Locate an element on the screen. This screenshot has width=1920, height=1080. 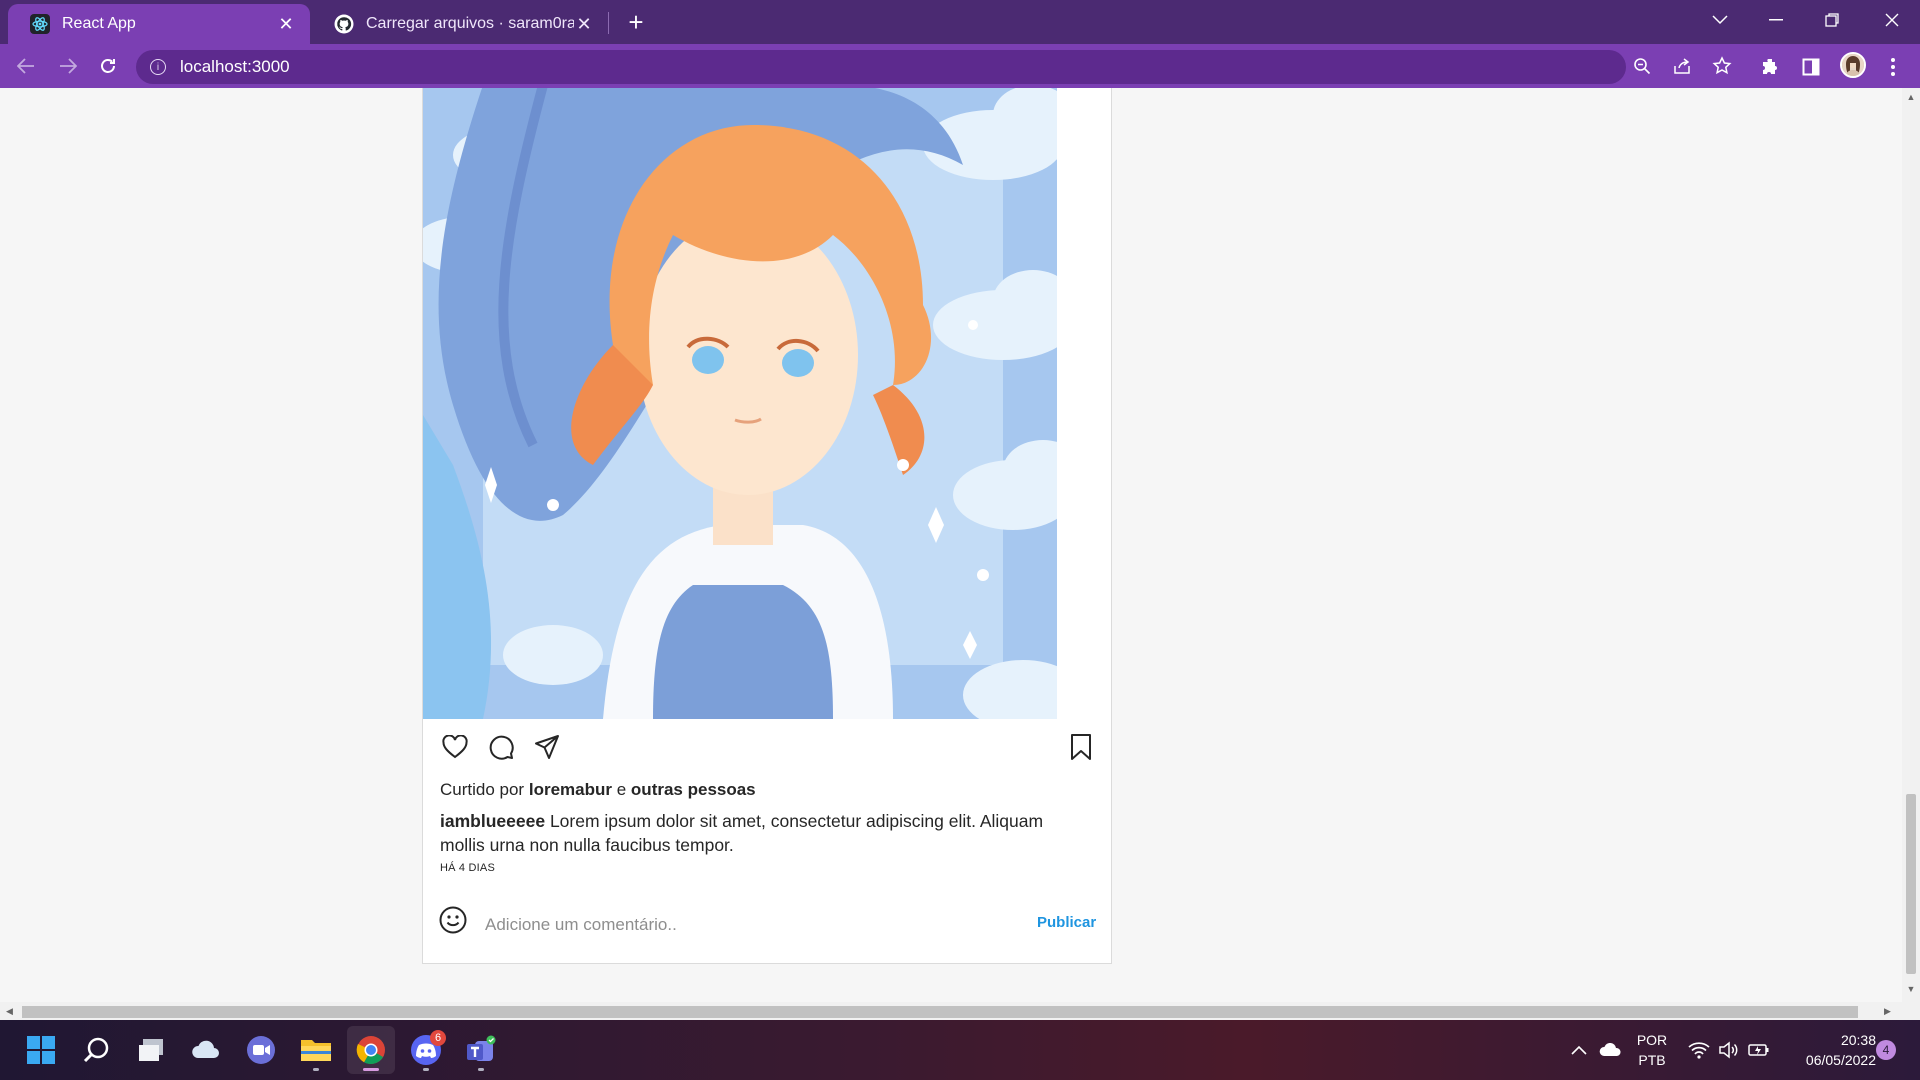
browser-toolbar: i localhost:3000 is located at coordinates (960, 66).